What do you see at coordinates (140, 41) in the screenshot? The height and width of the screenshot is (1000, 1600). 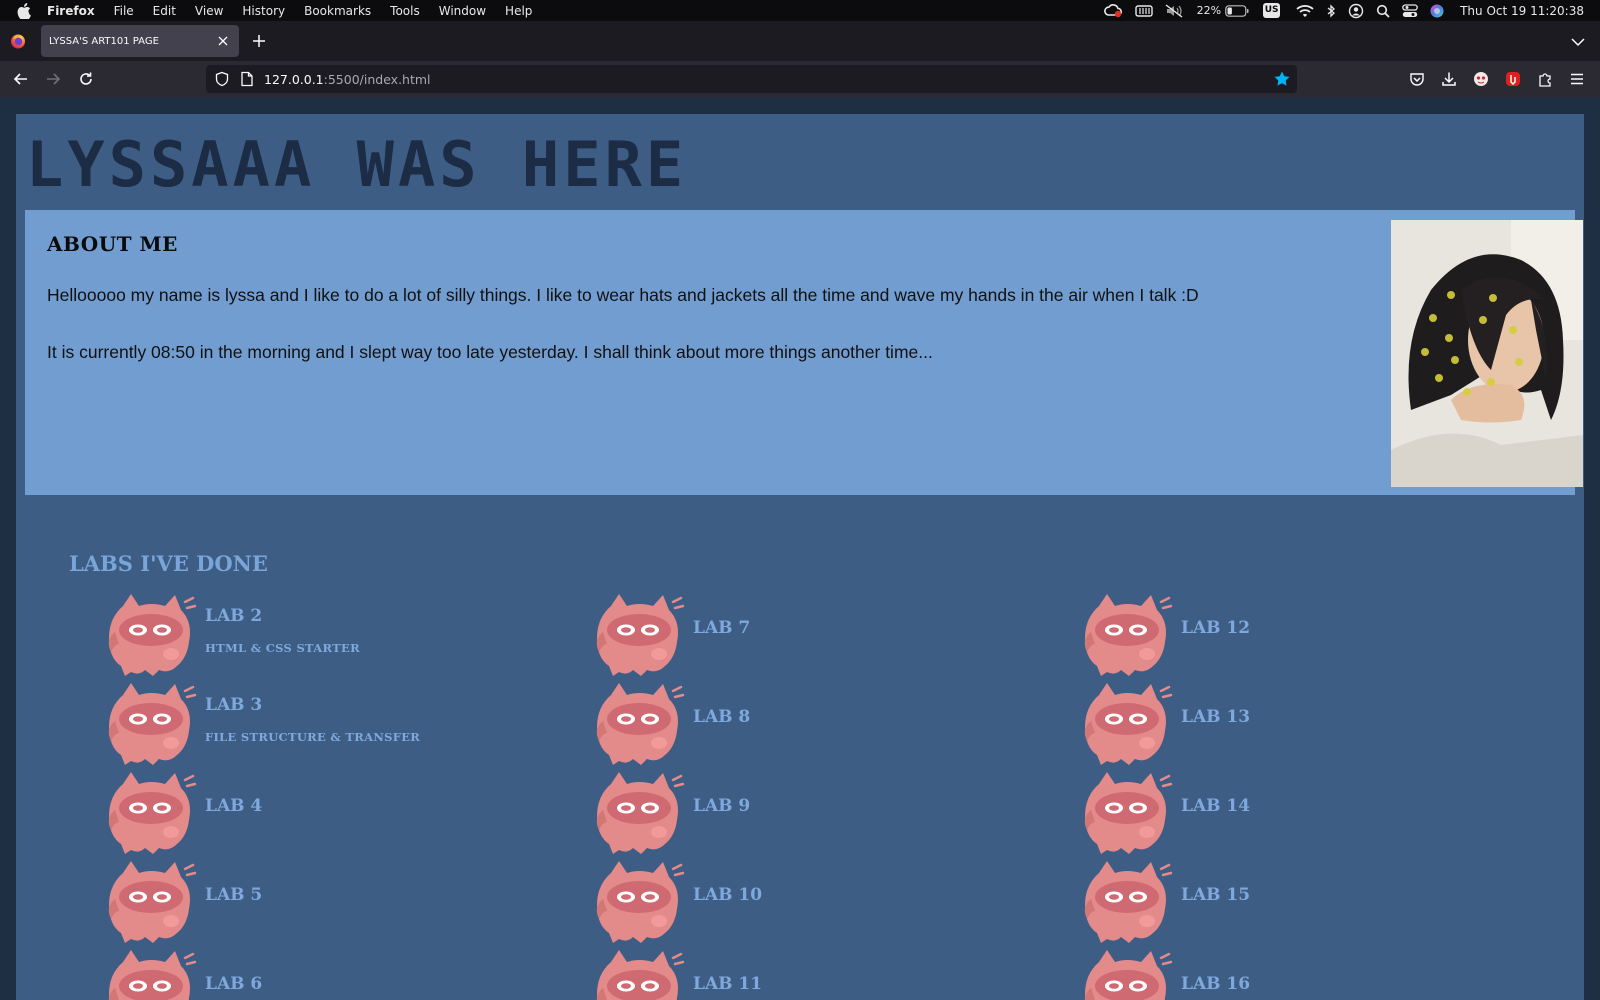 I see `tab-active: LYSSA'S ART101 PAGE` at bounding box center [140, 41].